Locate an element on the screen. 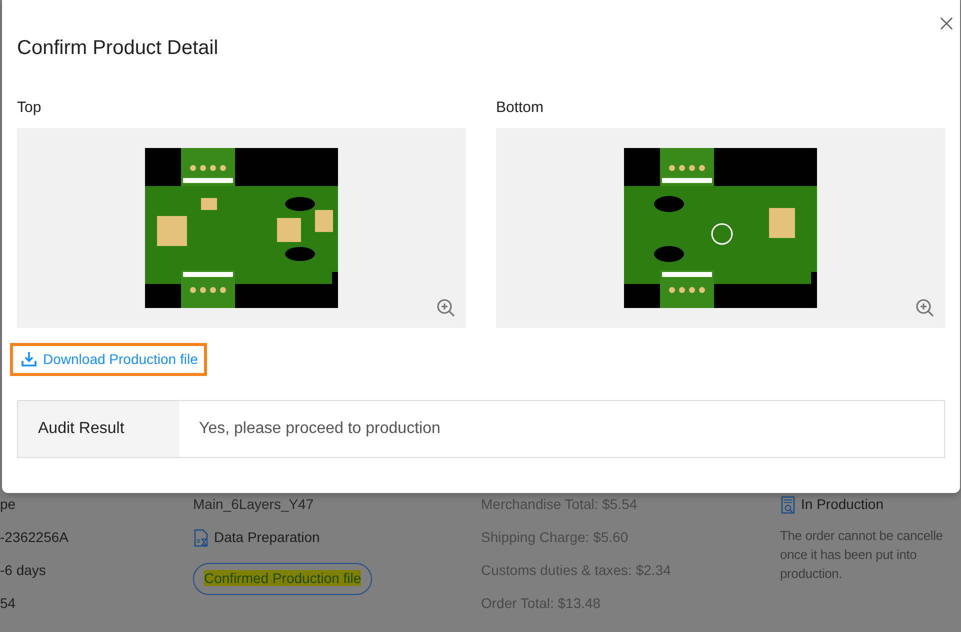 This screenshot has width=961, height=632. view-label: Top is located at coordinates (29, 107).